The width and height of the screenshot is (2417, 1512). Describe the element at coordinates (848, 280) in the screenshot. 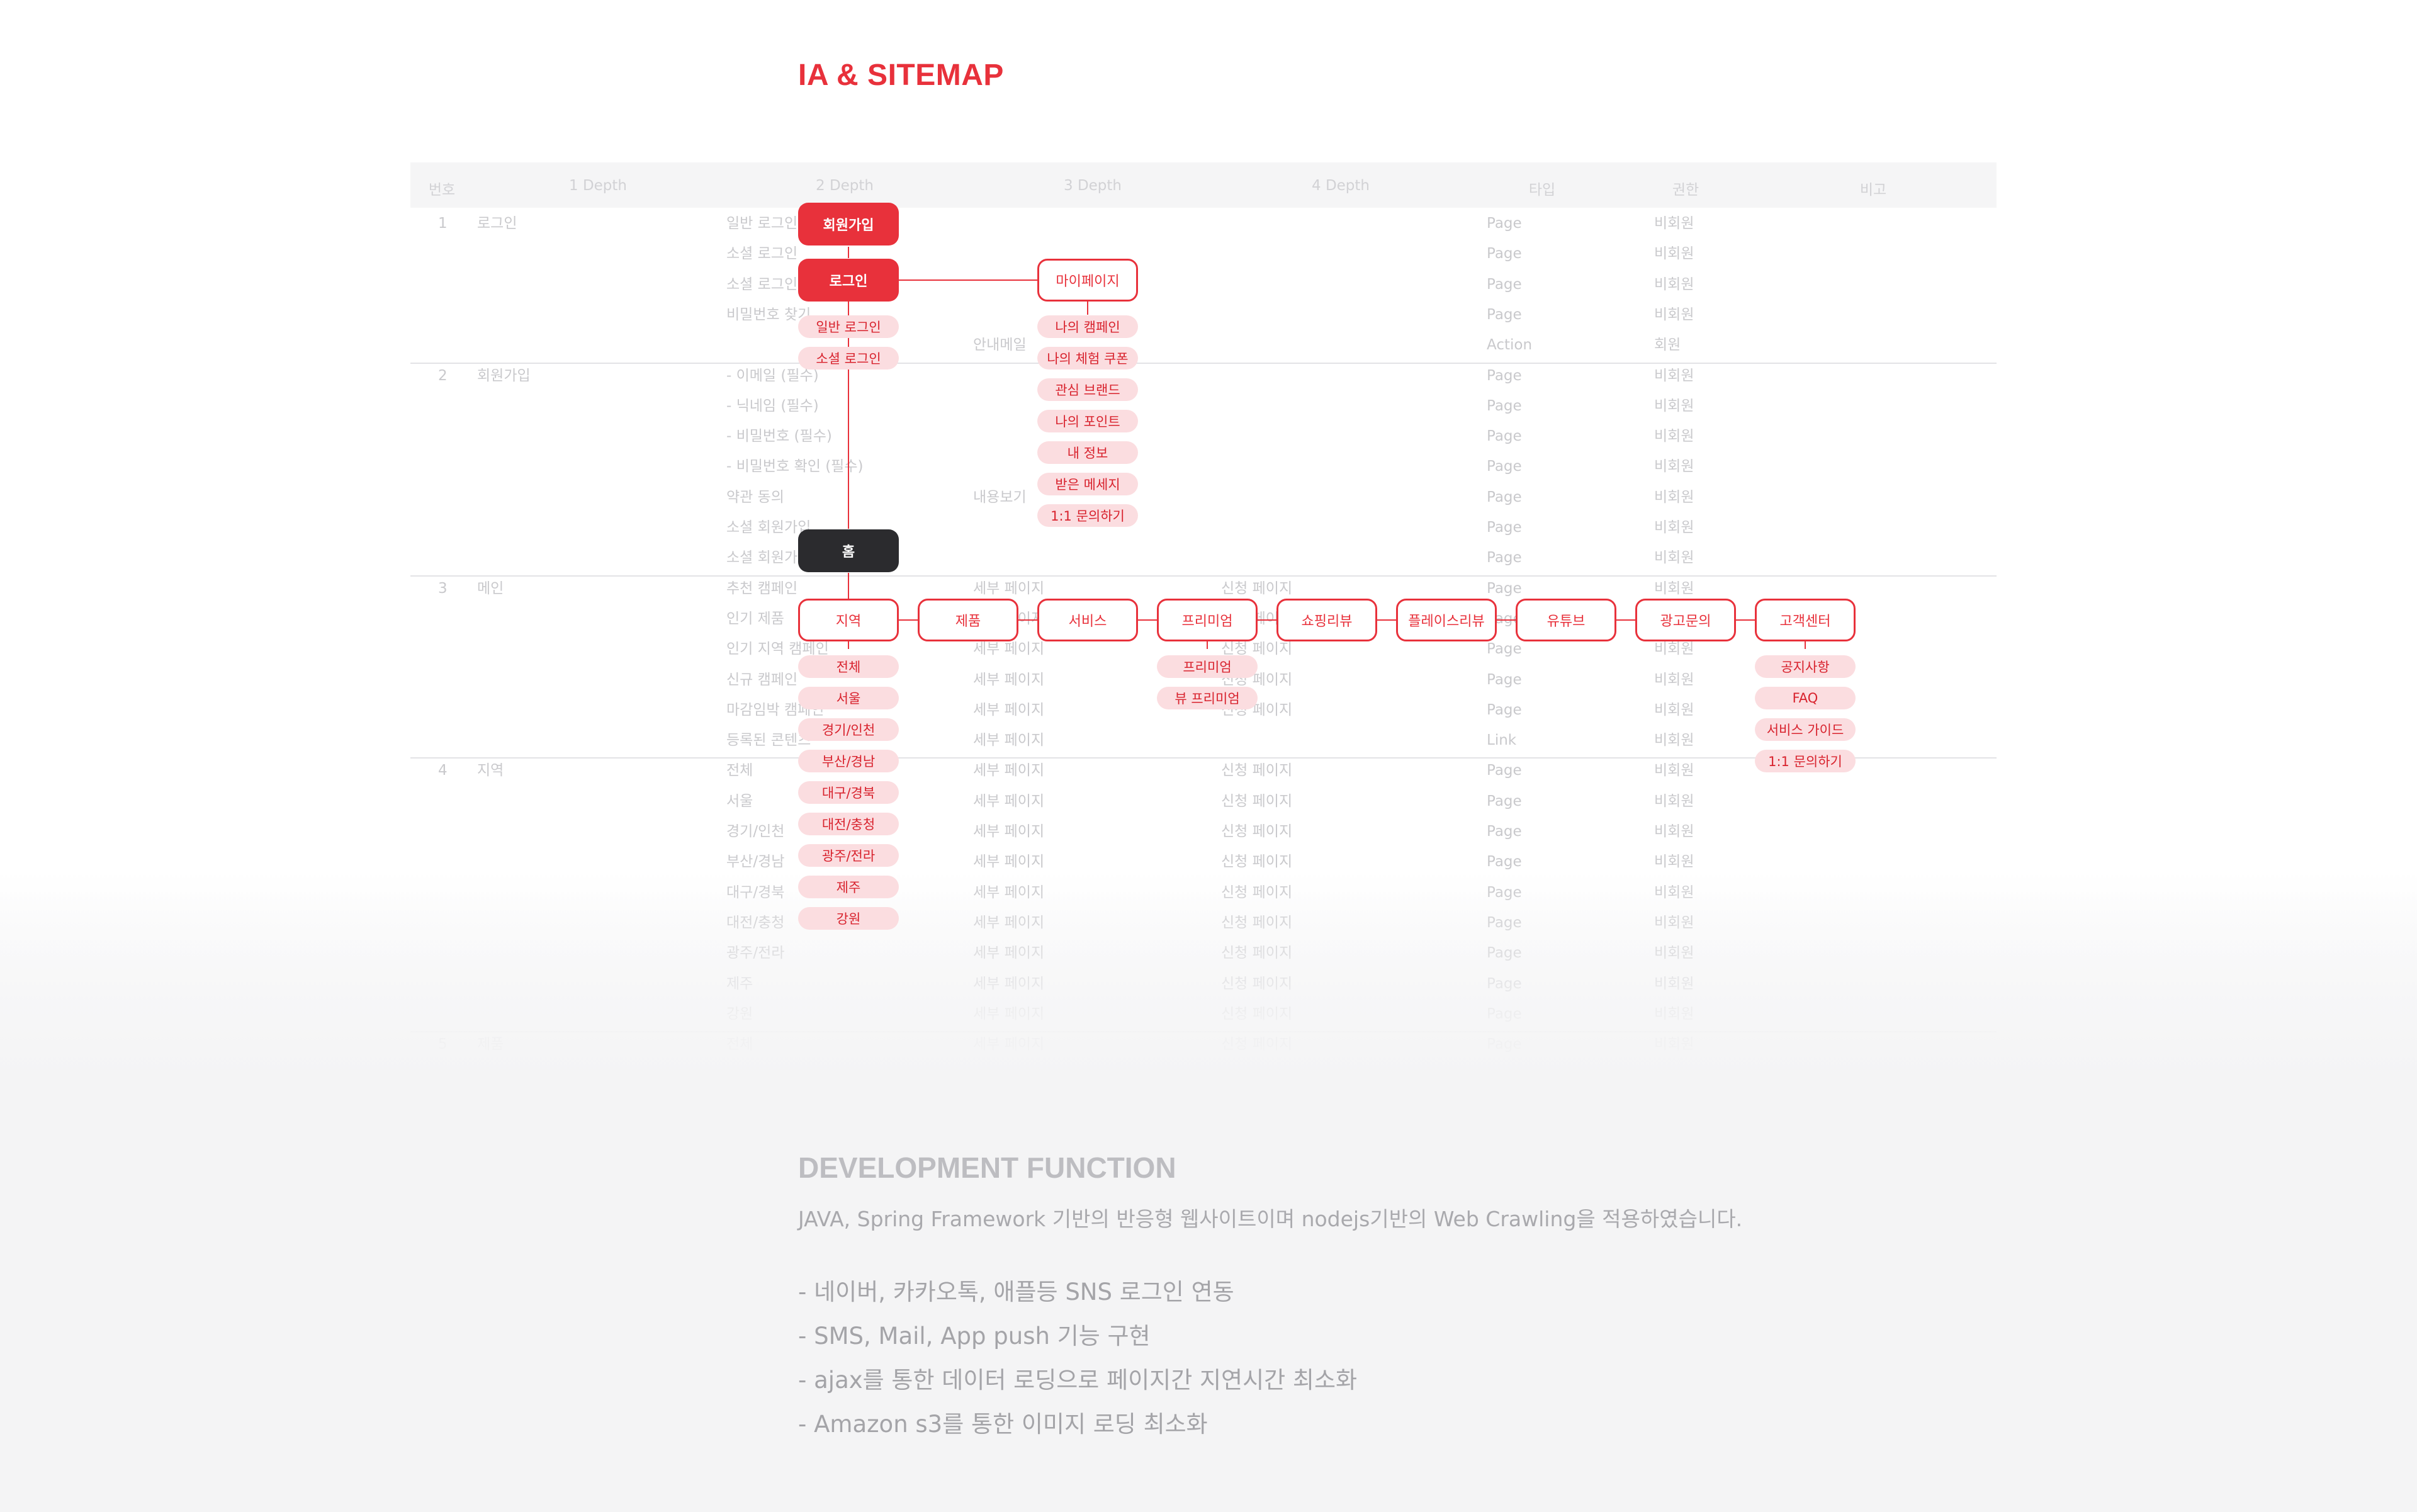

I see `login-node: 로그인` at that location.